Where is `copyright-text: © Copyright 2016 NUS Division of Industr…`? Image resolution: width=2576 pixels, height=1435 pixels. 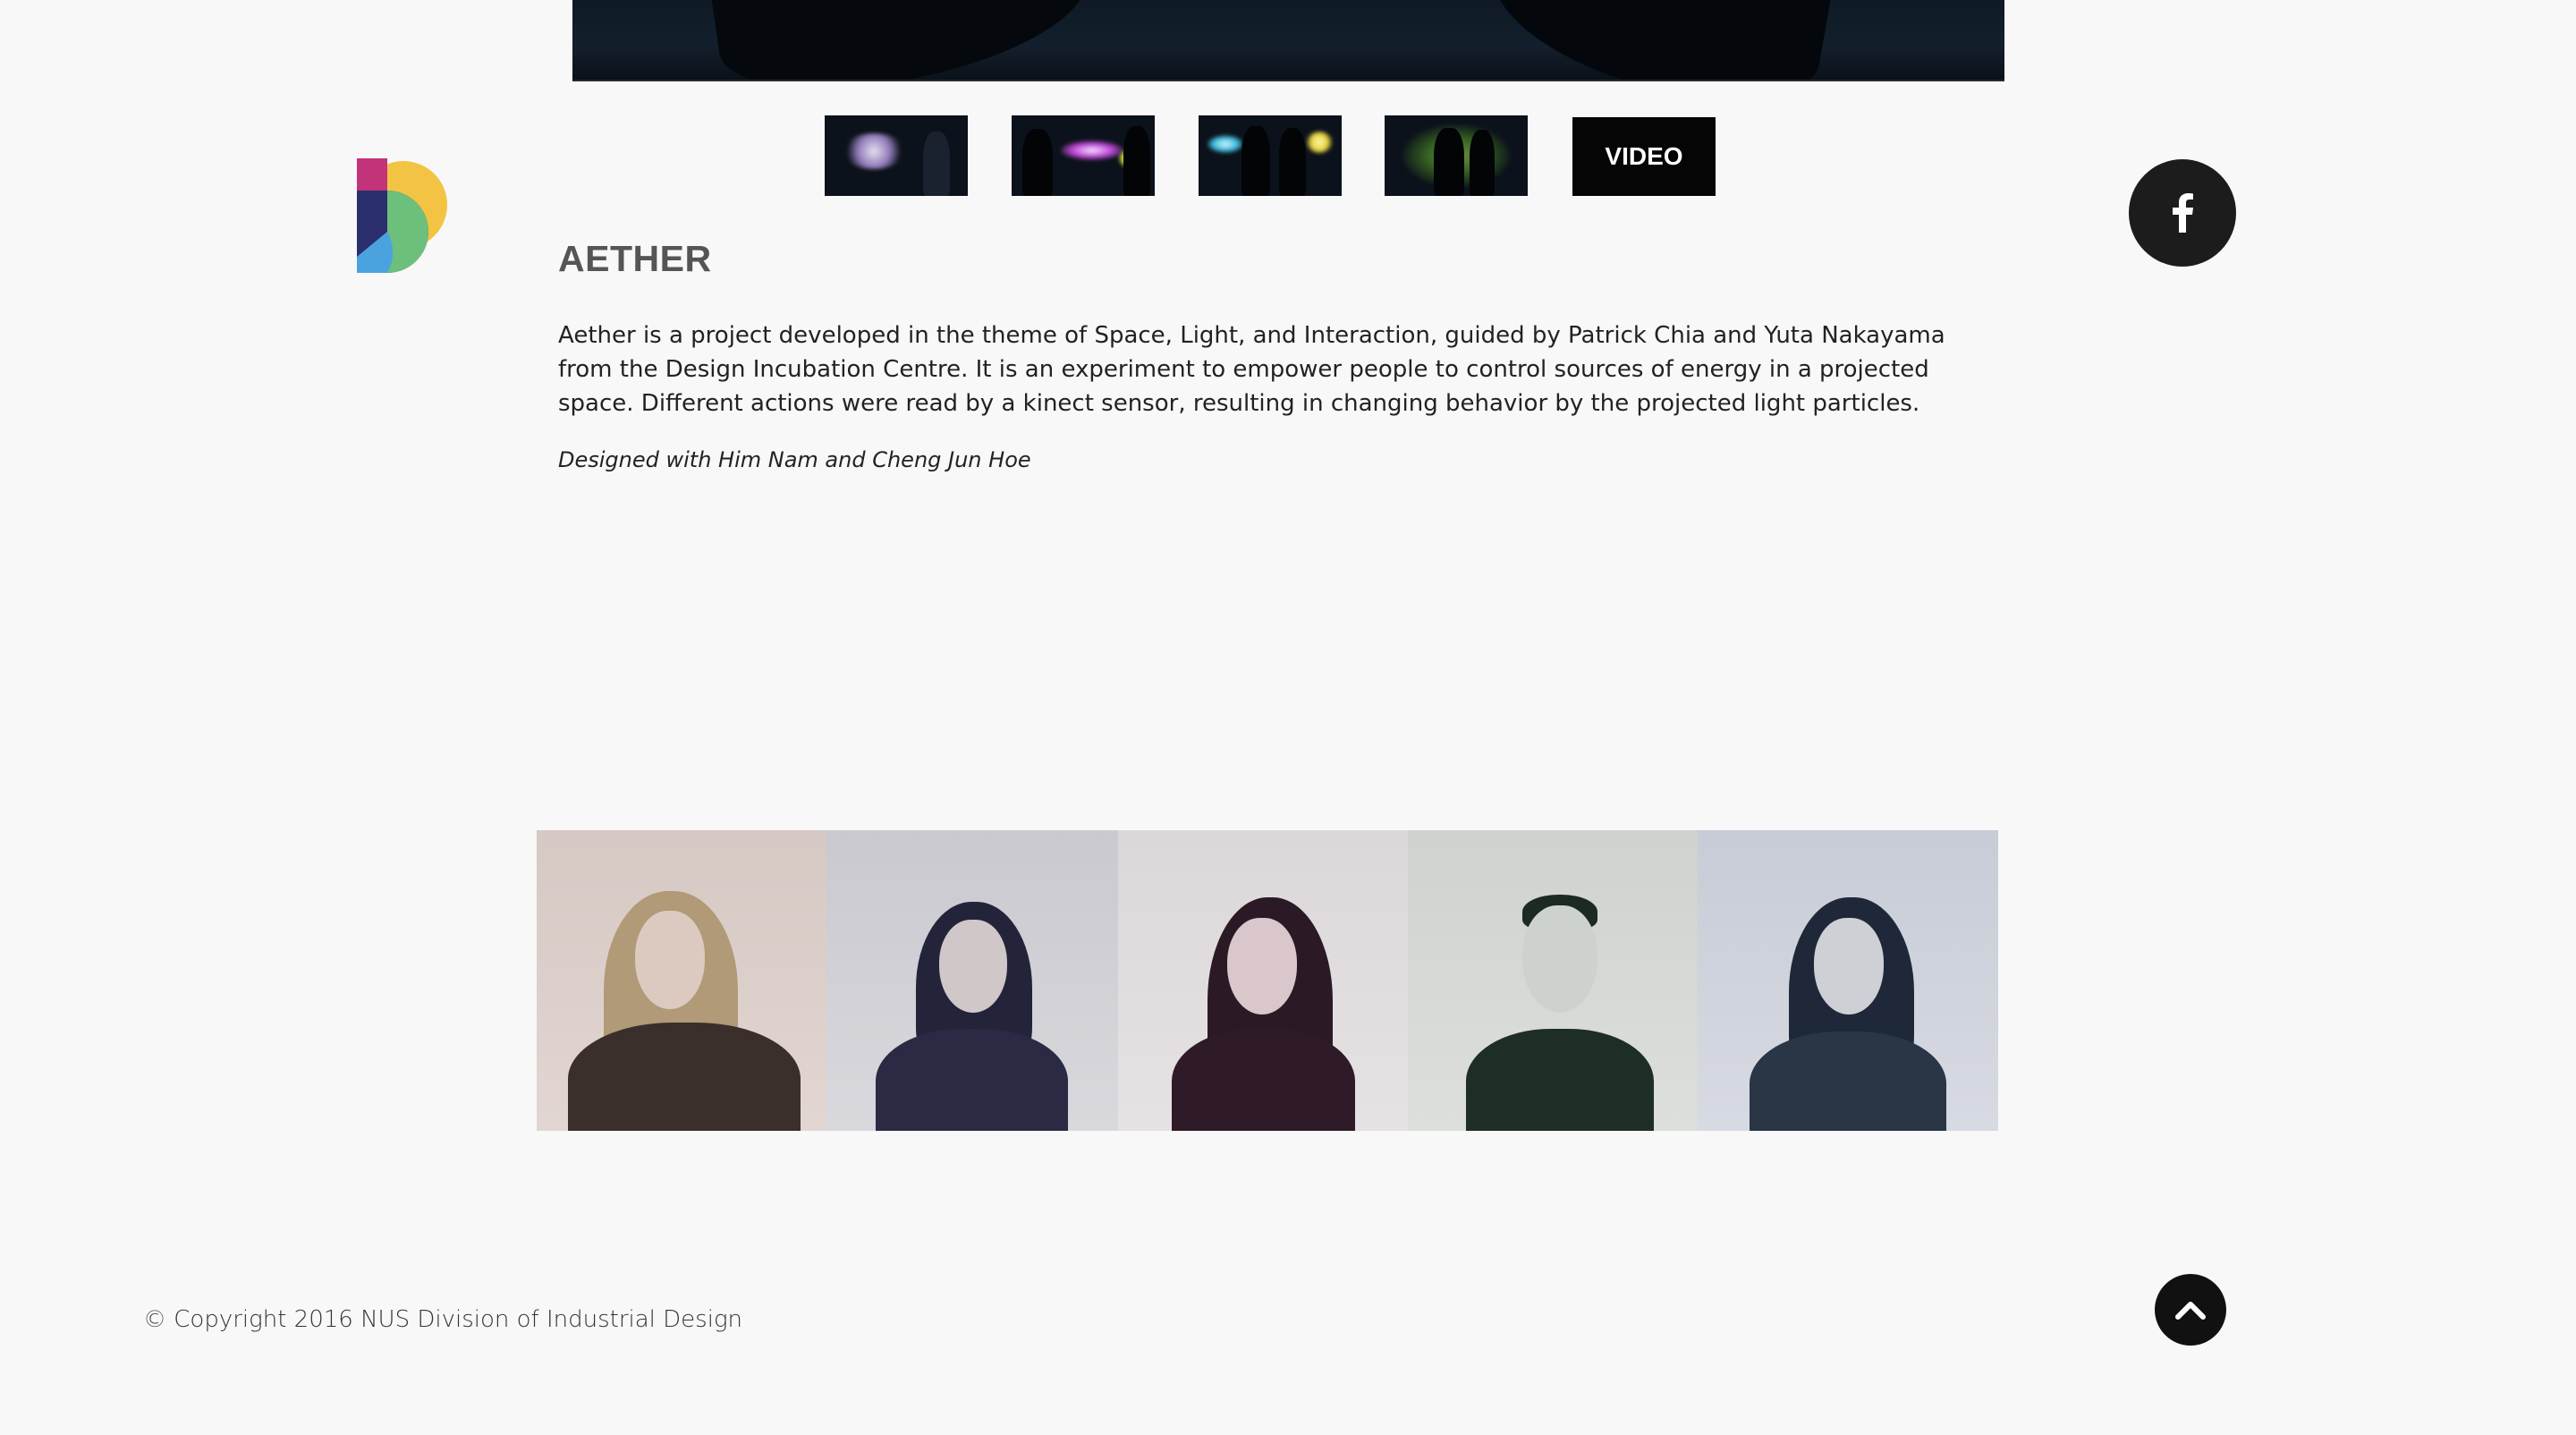
copyright-text: © Copyright 2016 NUS Division of Industr… is located at coordinates (443, 1319).